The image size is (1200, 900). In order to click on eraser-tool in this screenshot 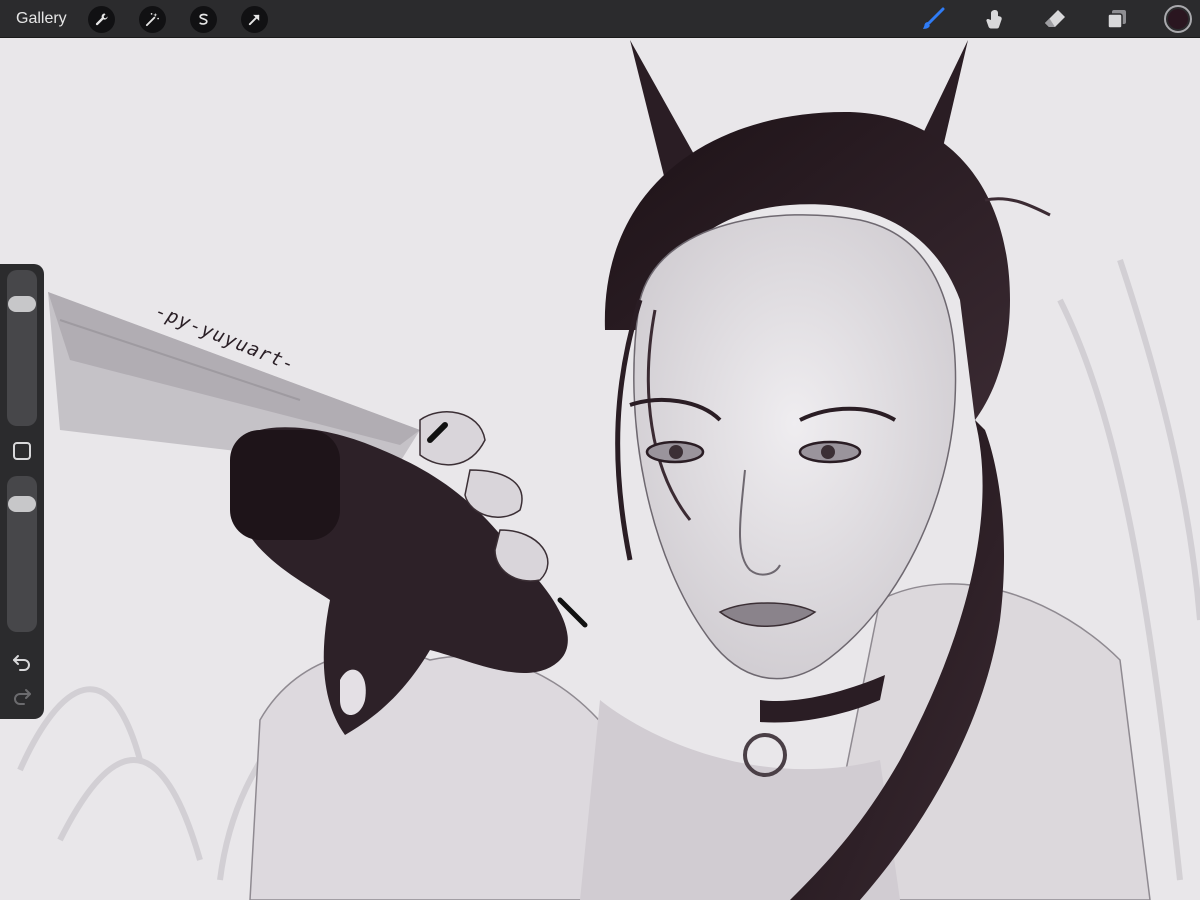, I will do `click(1055, 19)`.